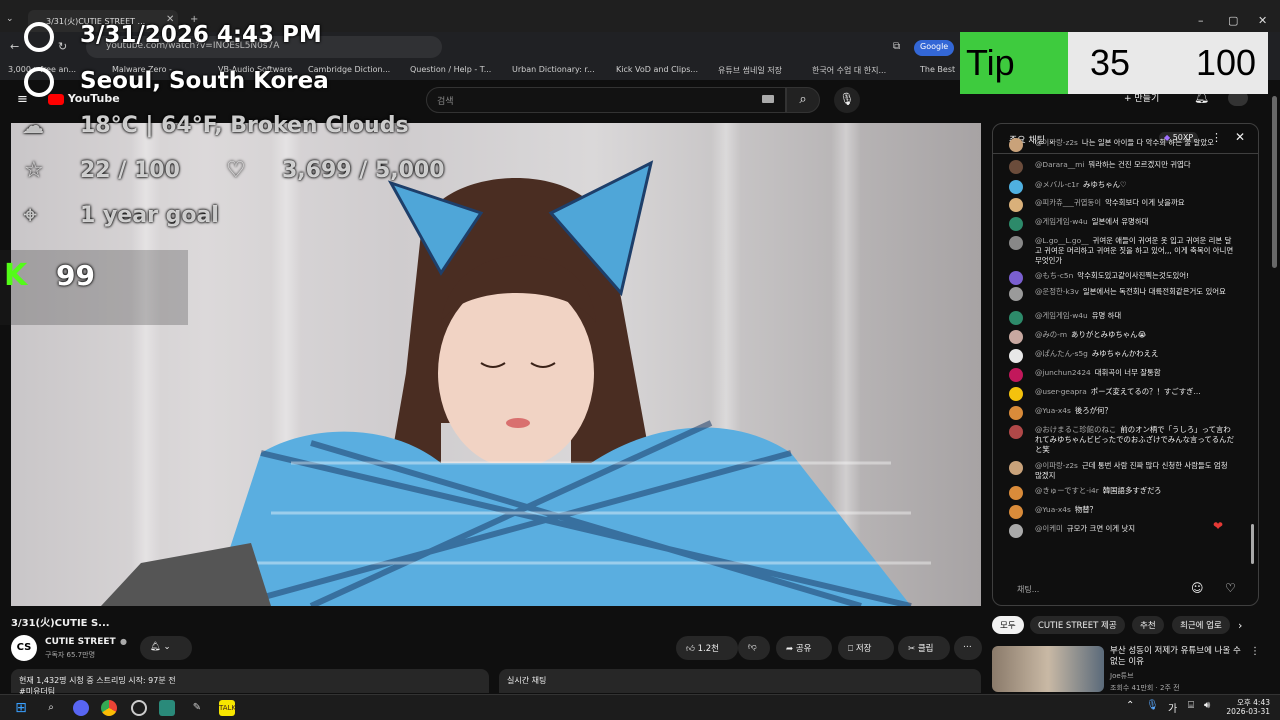 Image resolution: width=1280 pixels, height=720 pixels. Describe the element at coordinates (1067, 490) in the screenshot. I see `chat-author: @きゅーですと-i4r` at that location.